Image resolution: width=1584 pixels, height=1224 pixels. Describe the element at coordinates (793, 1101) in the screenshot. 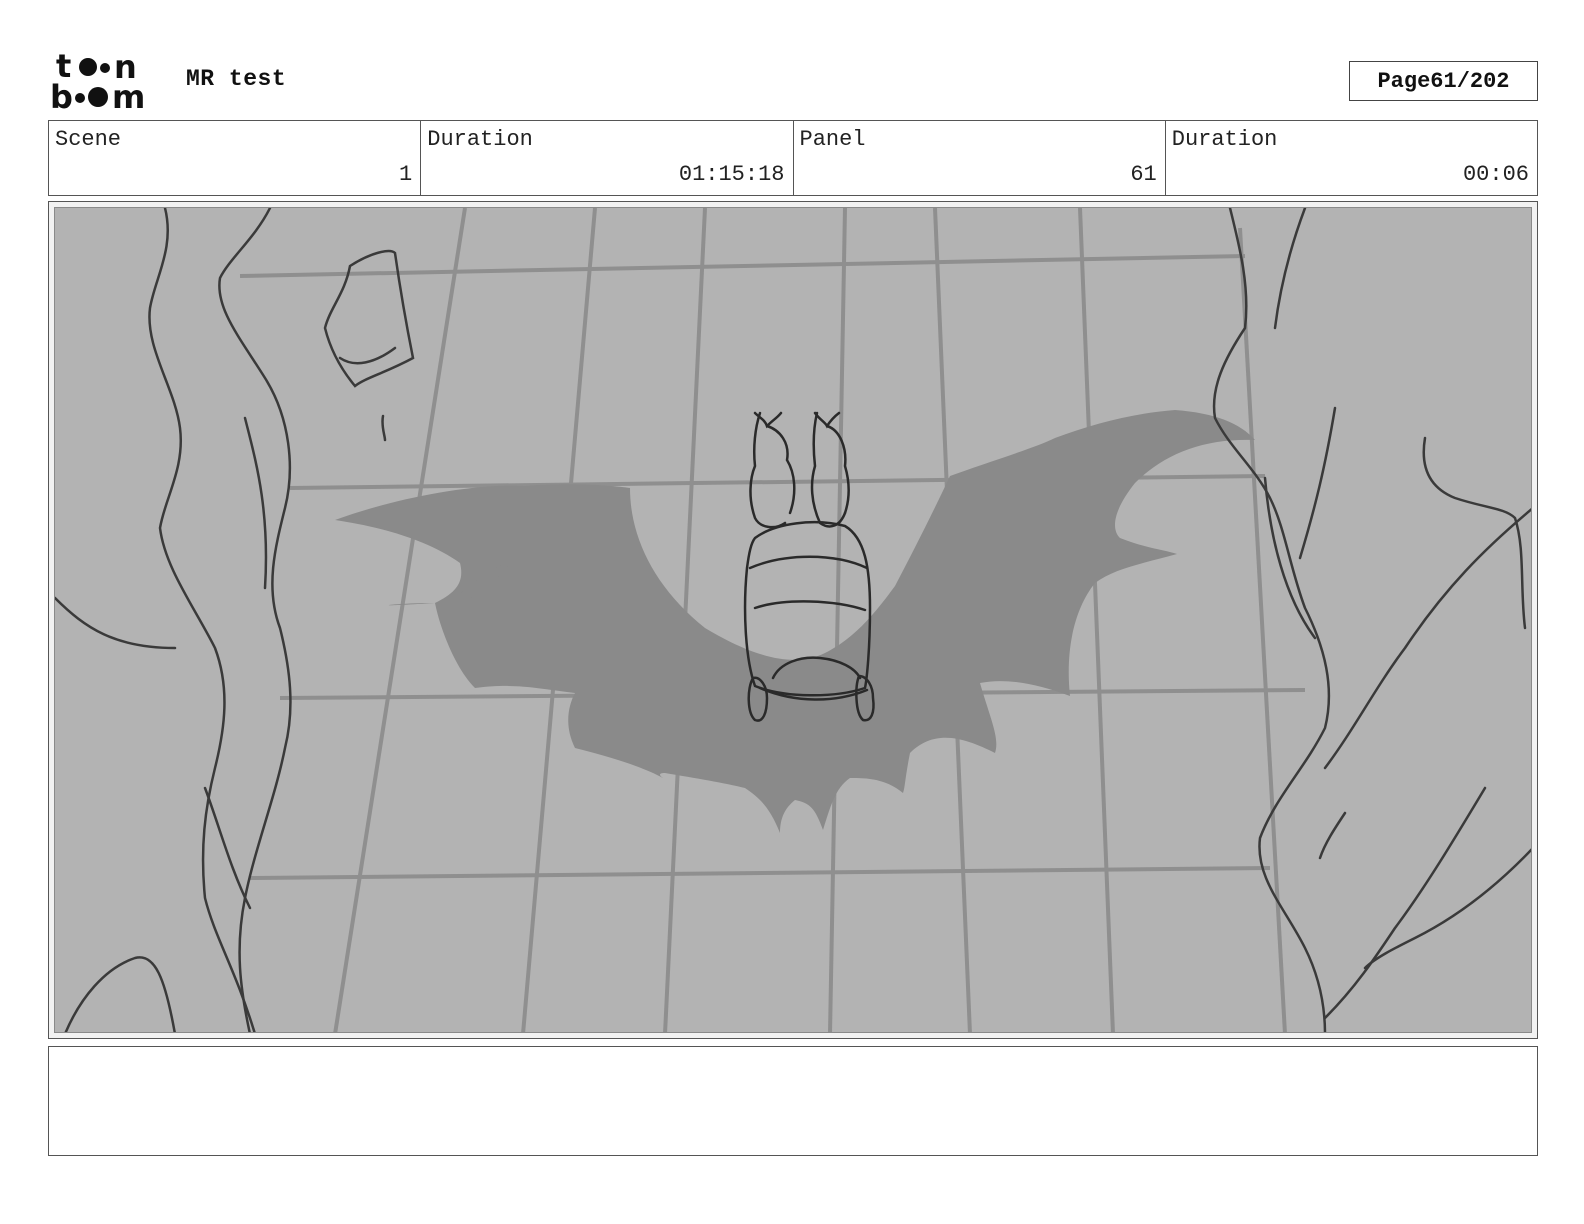

I see `notes-box` at that location.